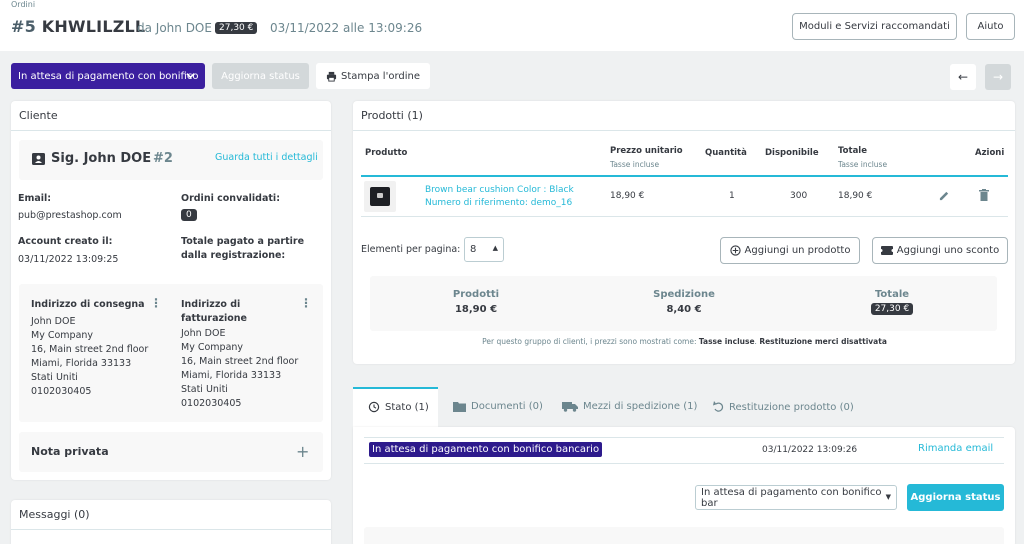 Image resolution: width=1024 pixels, height=544 pixels. Describe the element at coordinates (863, 164) in the screenshot. I see `col-total-sub: Tasse incluse` at that location.